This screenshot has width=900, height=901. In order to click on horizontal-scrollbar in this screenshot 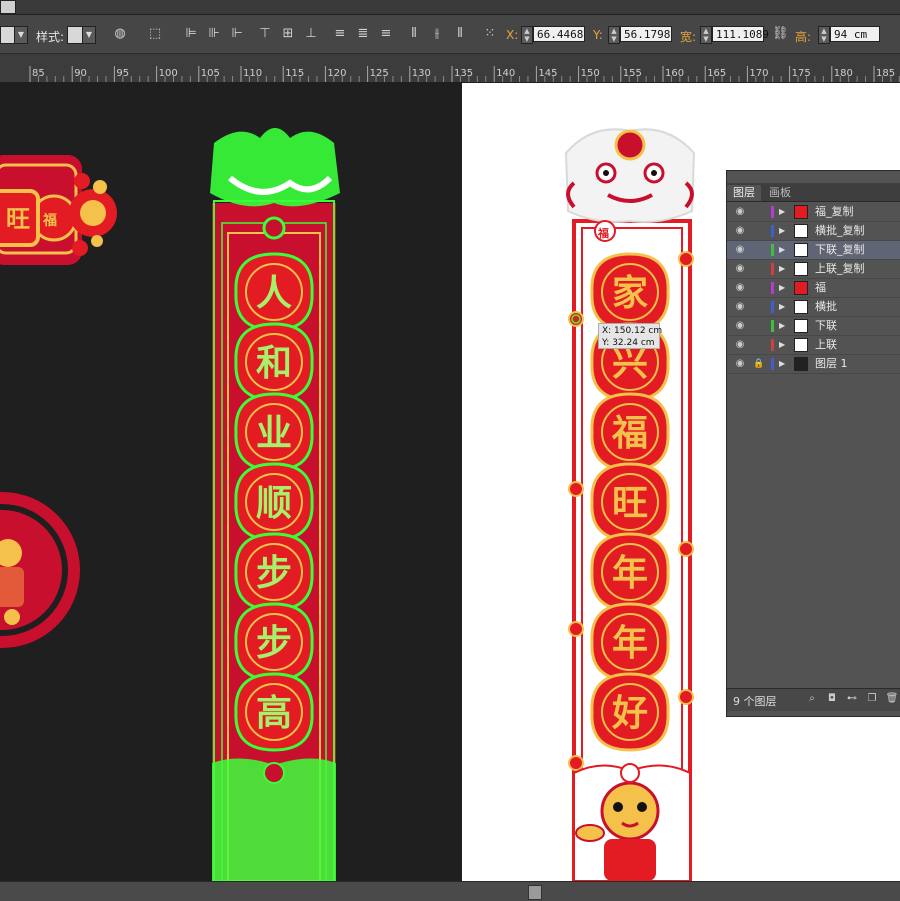, I will do `click(450, 891)`.